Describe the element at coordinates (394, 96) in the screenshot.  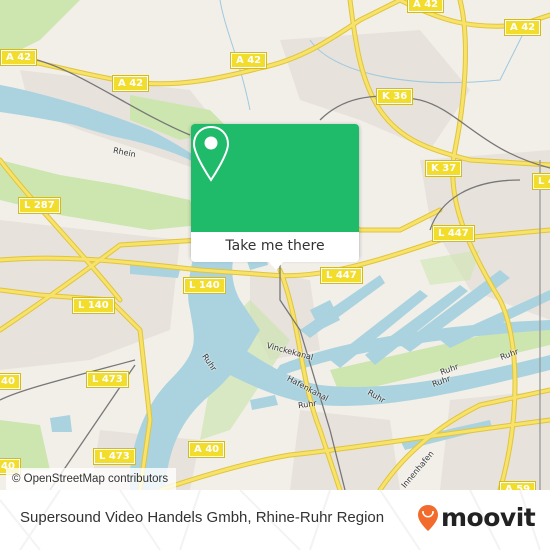
I see `road-shield: K 36` at that location.